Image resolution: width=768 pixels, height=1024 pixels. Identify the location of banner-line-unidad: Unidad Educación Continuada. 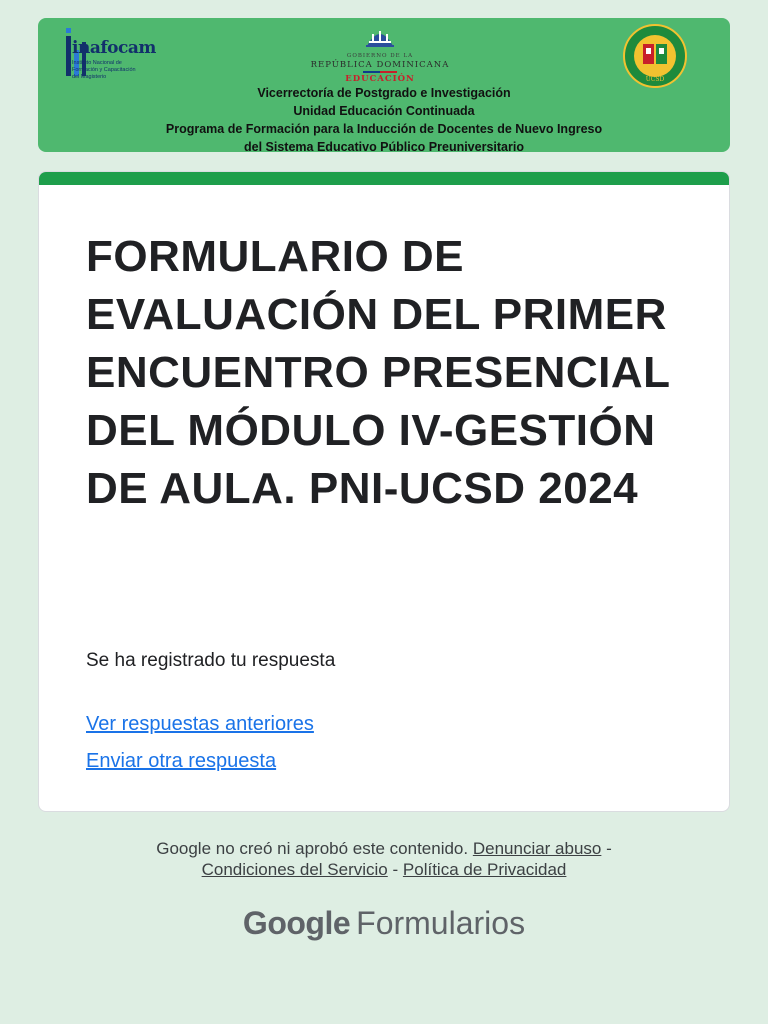
(384, 111).